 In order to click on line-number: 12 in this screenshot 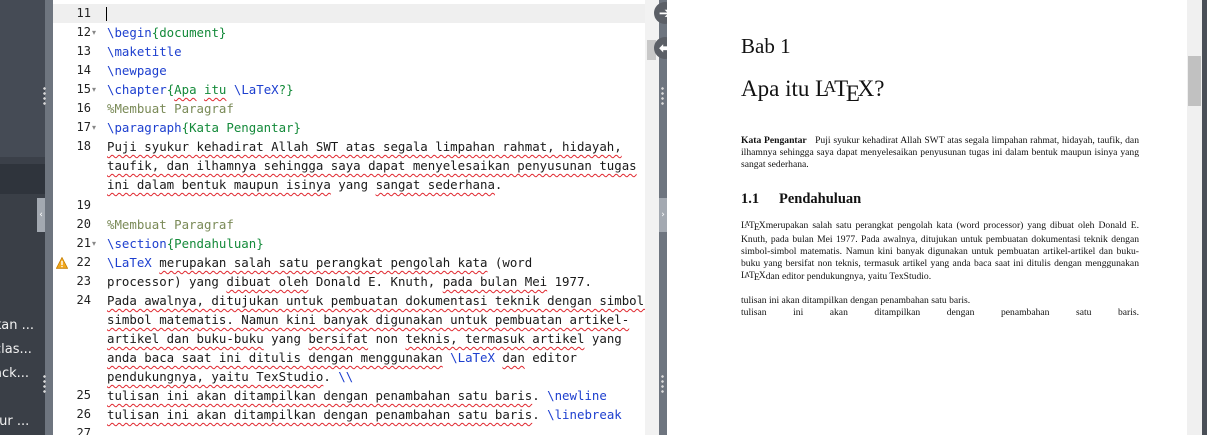, I will do `click(83, 32)`.